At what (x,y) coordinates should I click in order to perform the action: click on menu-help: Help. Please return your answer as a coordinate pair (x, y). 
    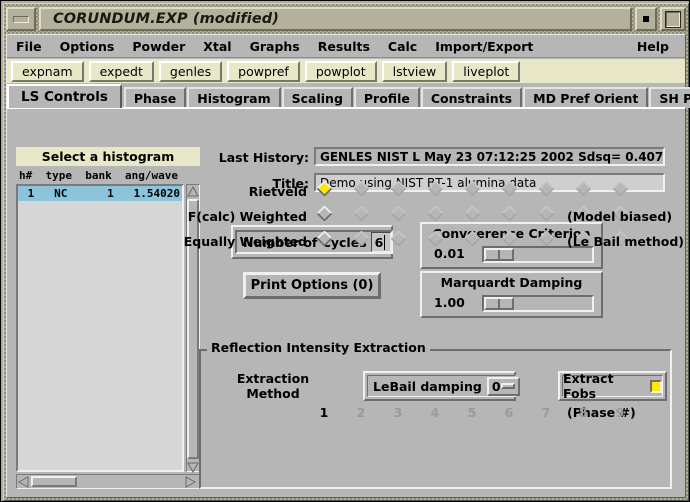
    Looking at the image, I should click on (653, 46).